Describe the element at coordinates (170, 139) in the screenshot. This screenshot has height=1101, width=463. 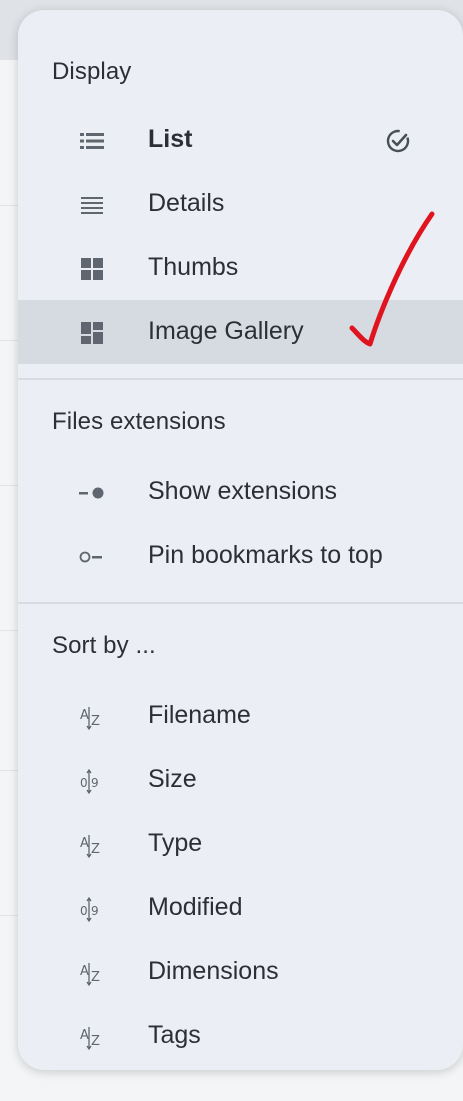
I see `menu-item-label: List` at that location.